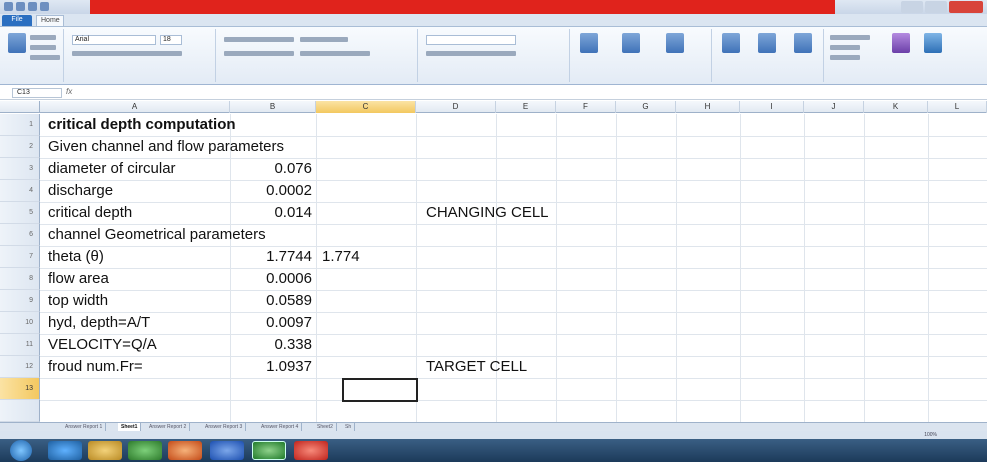  I want to click on number-format-buttons, so click(471, 53).